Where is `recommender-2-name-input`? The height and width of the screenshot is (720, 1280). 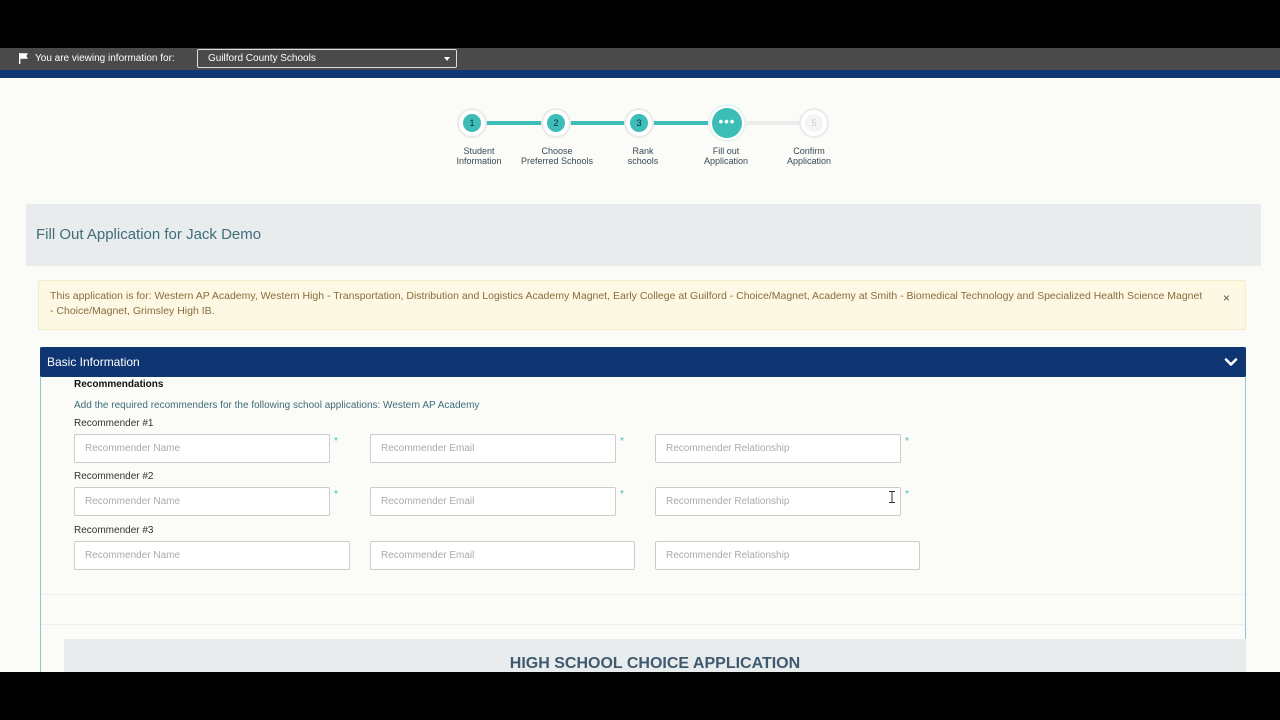
recommender-2-name-input is located at coordinates (202, 501).